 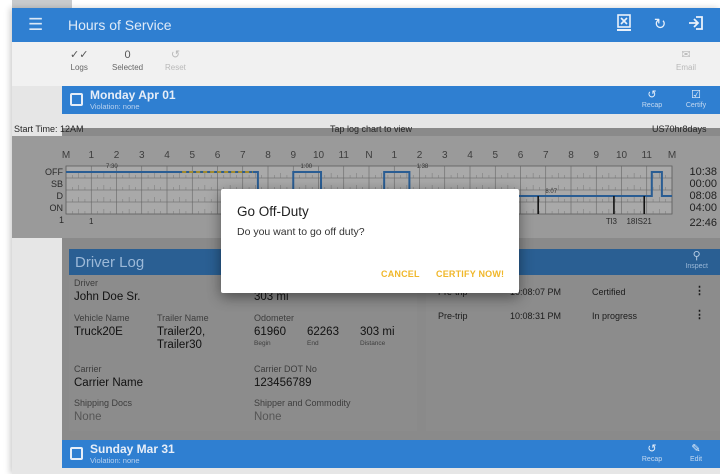 I want to click on odometer-begin: 61960, so click(x=270, y=332).